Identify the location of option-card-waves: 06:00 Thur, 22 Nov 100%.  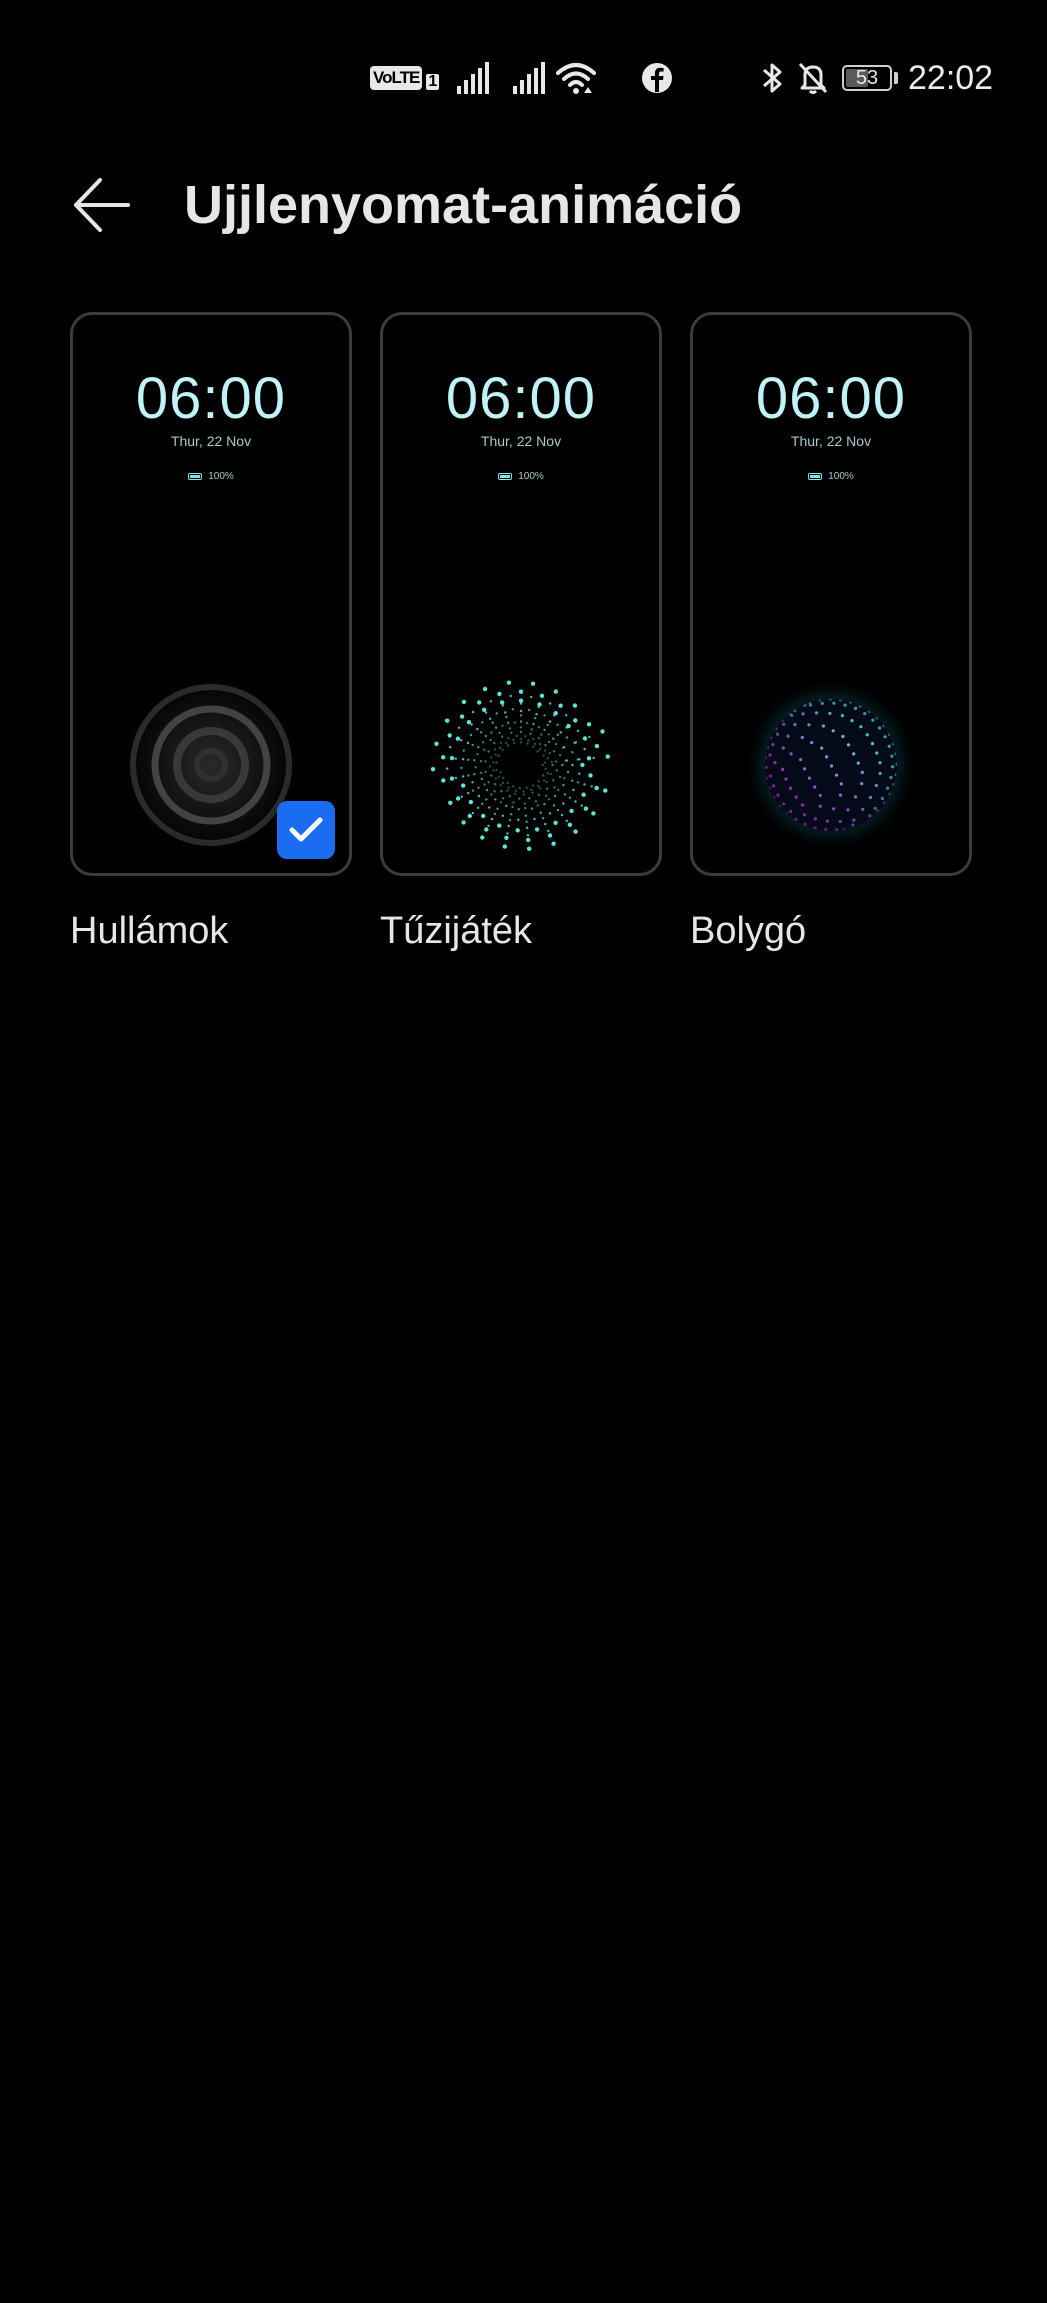
(211, 594).